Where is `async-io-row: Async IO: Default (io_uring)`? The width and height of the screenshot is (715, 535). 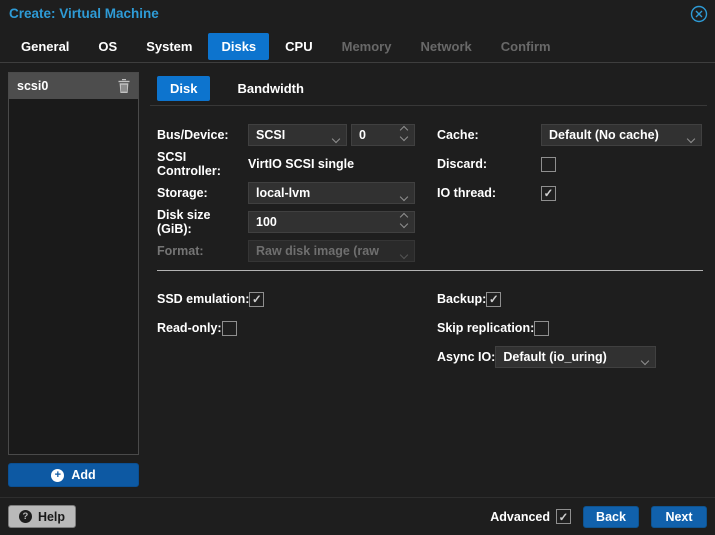
async-io-row: Async IO: Default (io_uring) is located at coordinates (570, 357).